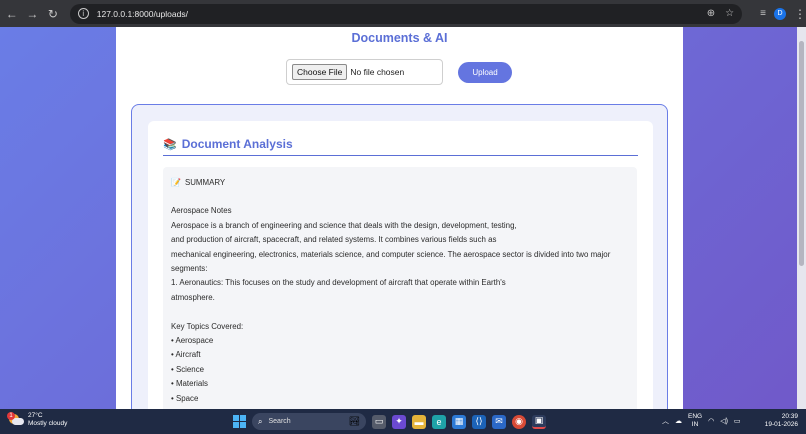 The width and height of the screenshot is (806, 434). What do you see at coordinates (189, 384) in the screenshot?
I see `topic-item: • Materials` at bounding box center [189, 384].